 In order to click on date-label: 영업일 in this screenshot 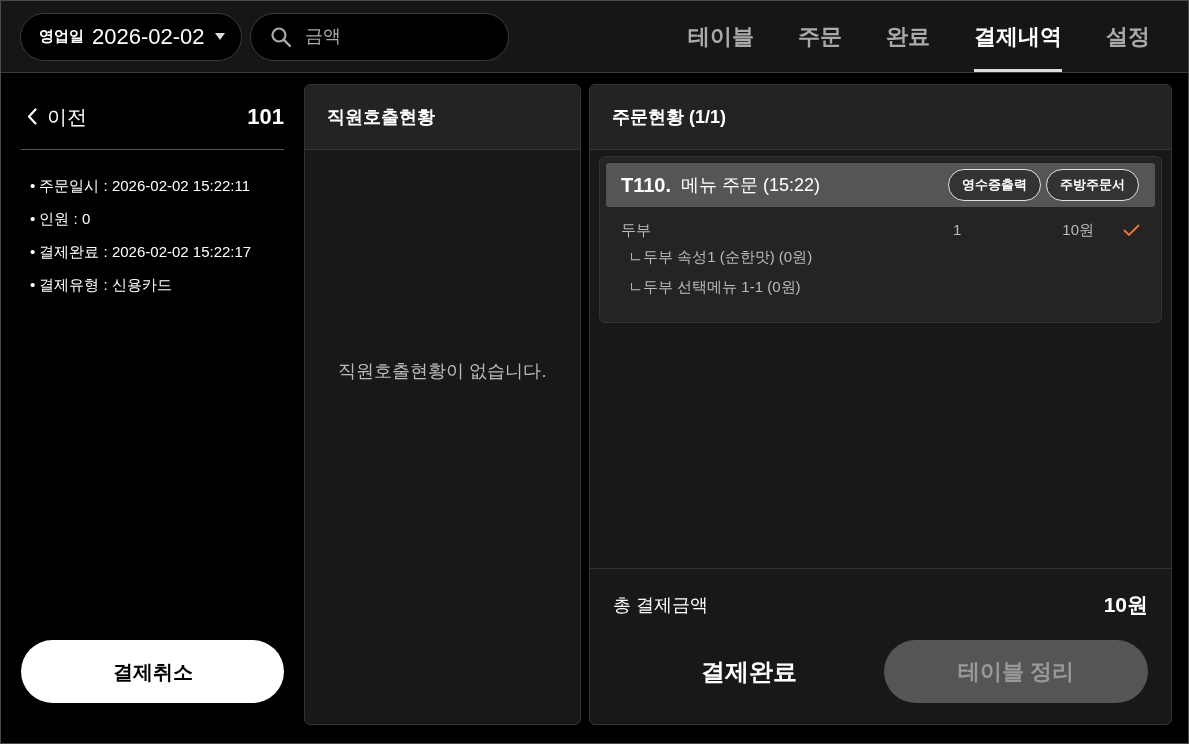, I will do `click(61, 36)`.